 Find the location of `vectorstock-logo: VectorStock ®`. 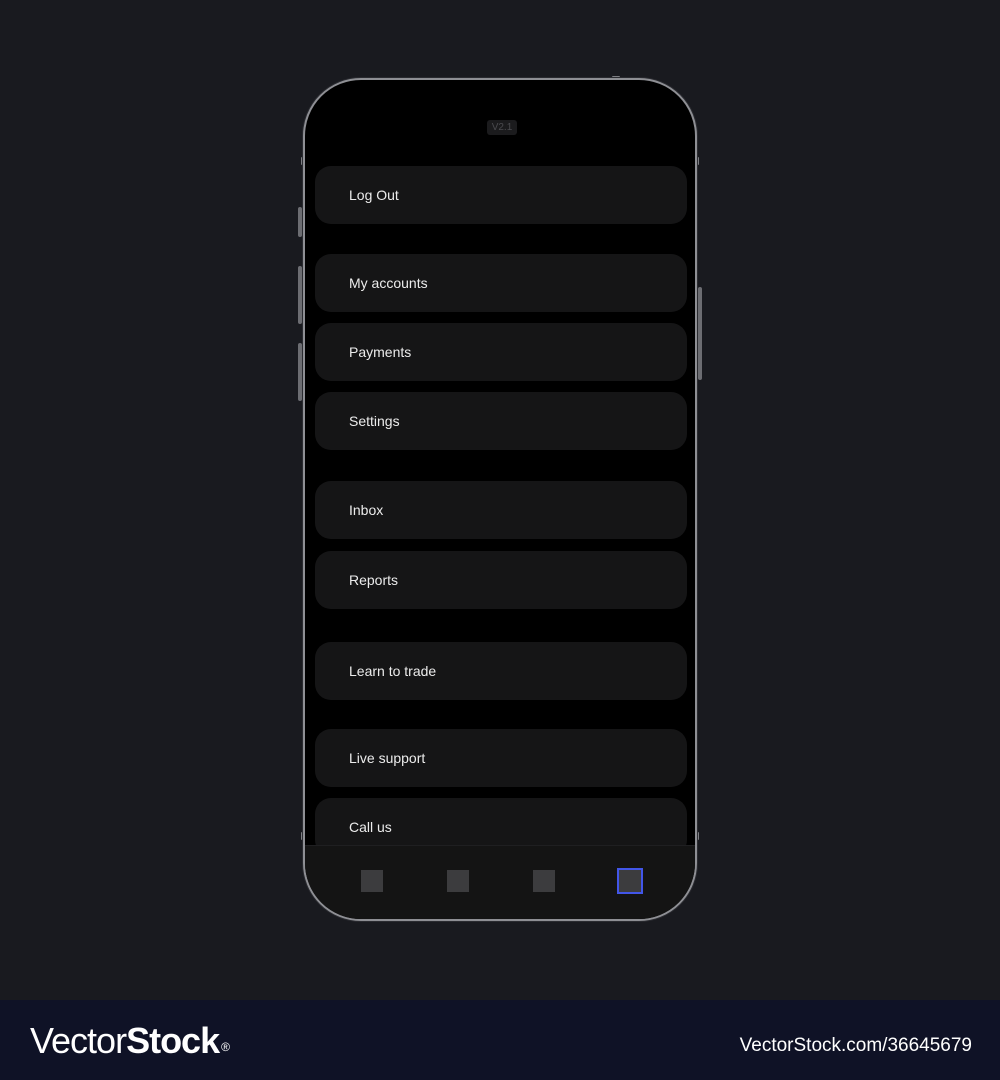

vectorstock-logo: VectorStock ® is located at coordinates (130, 1041).